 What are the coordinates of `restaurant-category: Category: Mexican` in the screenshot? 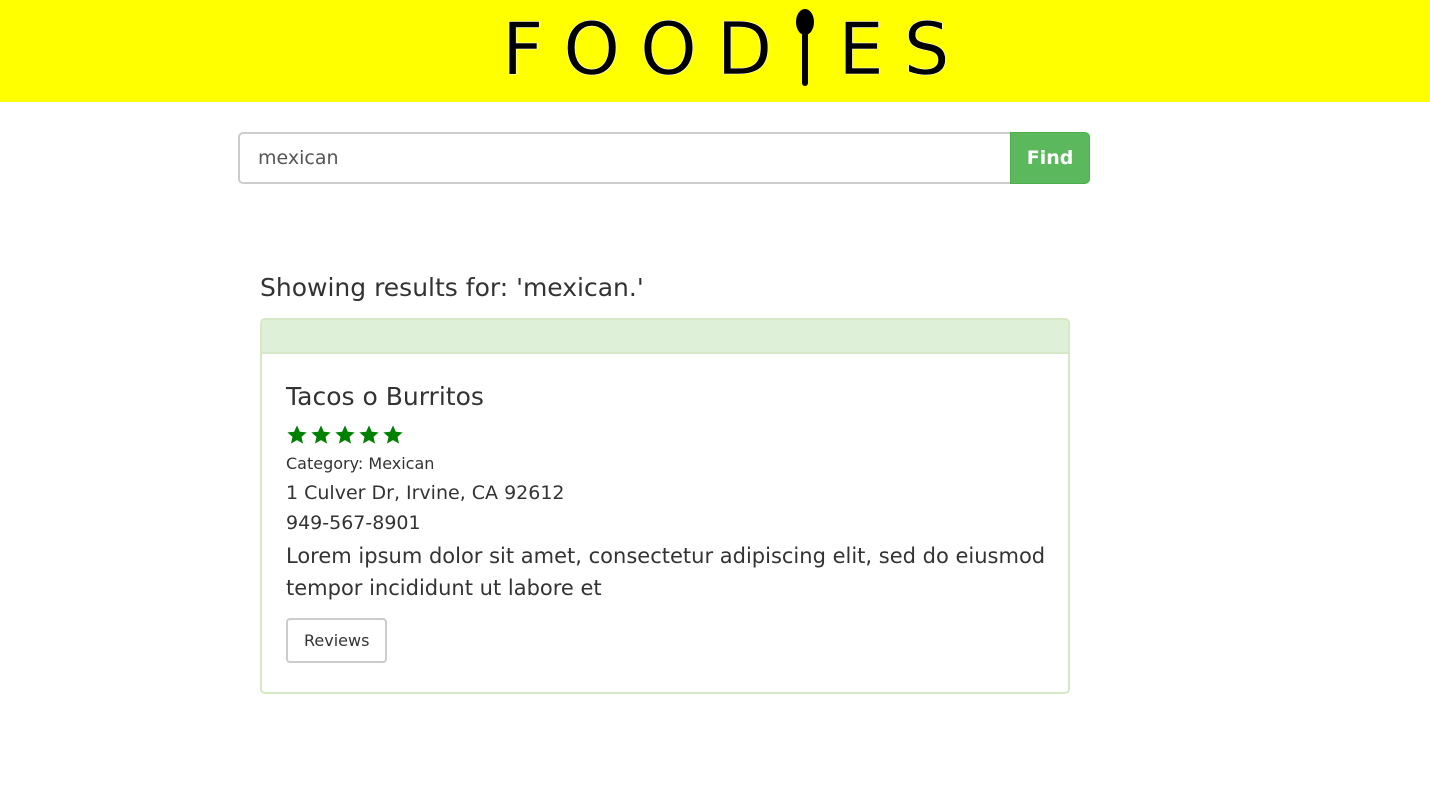 It's located at (360, 463).